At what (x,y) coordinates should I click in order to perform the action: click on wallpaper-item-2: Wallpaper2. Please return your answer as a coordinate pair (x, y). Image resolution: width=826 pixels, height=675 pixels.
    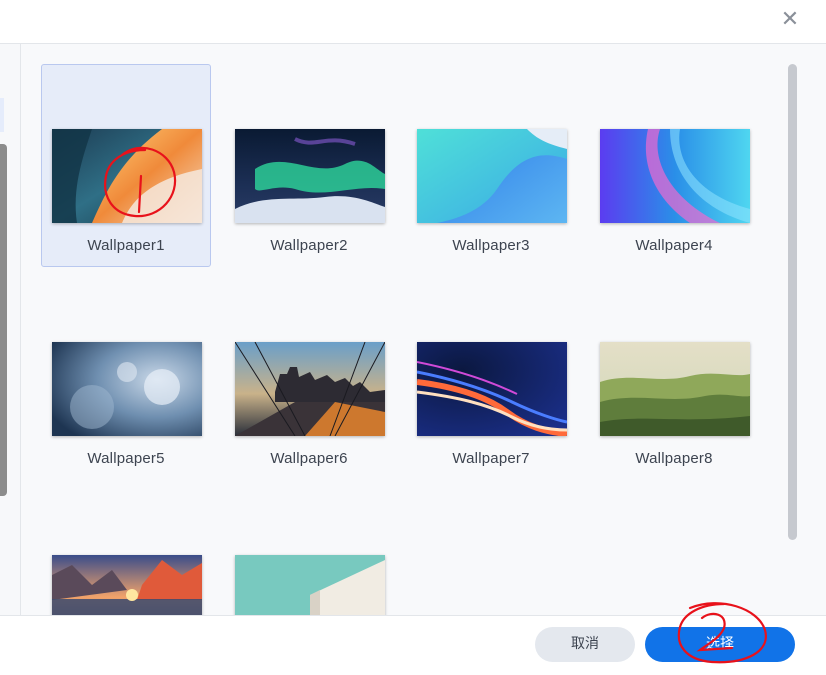
    Looking at the image, I should click on (309, 165).